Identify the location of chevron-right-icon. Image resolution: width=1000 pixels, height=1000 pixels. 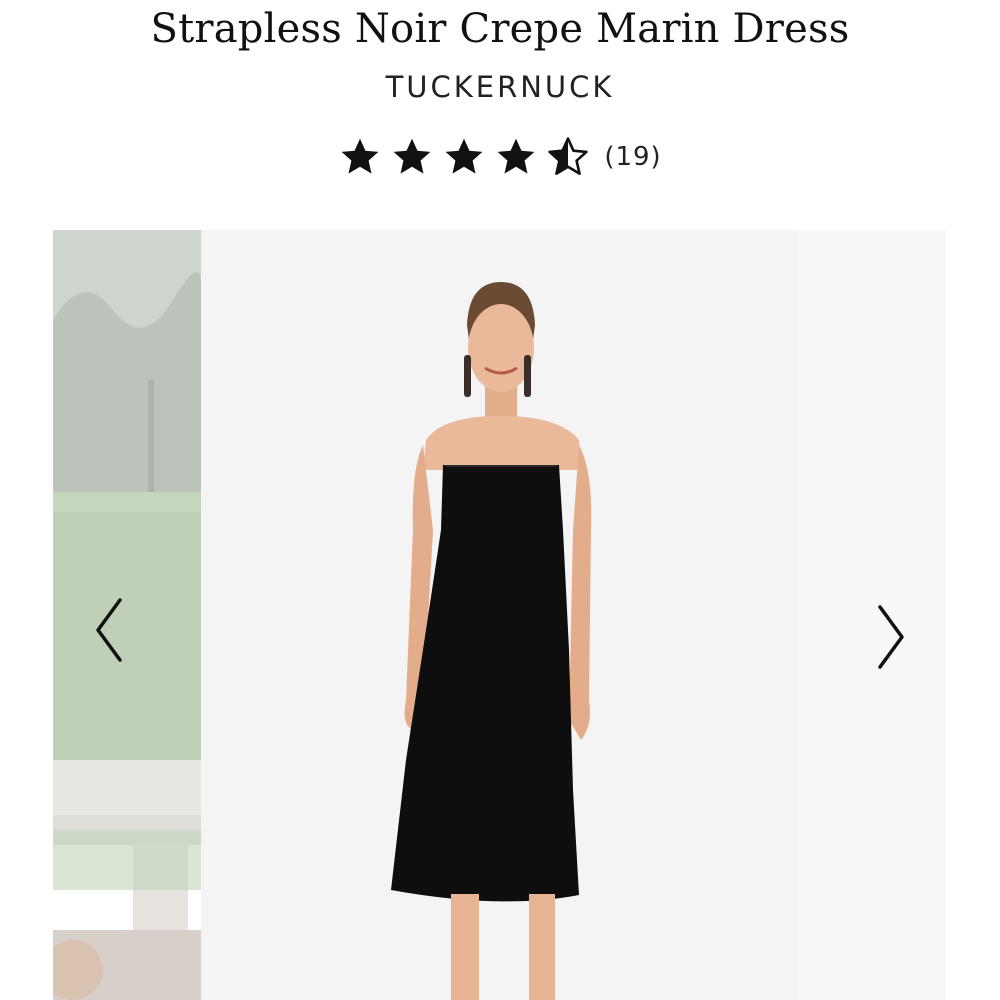
(890, 637).